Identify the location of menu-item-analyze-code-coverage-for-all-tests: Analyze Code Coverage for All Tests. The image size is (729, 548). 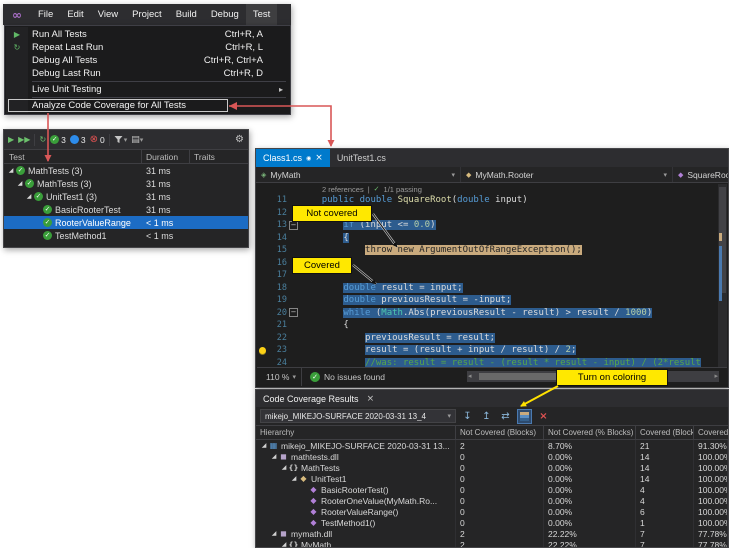
(147, 105).